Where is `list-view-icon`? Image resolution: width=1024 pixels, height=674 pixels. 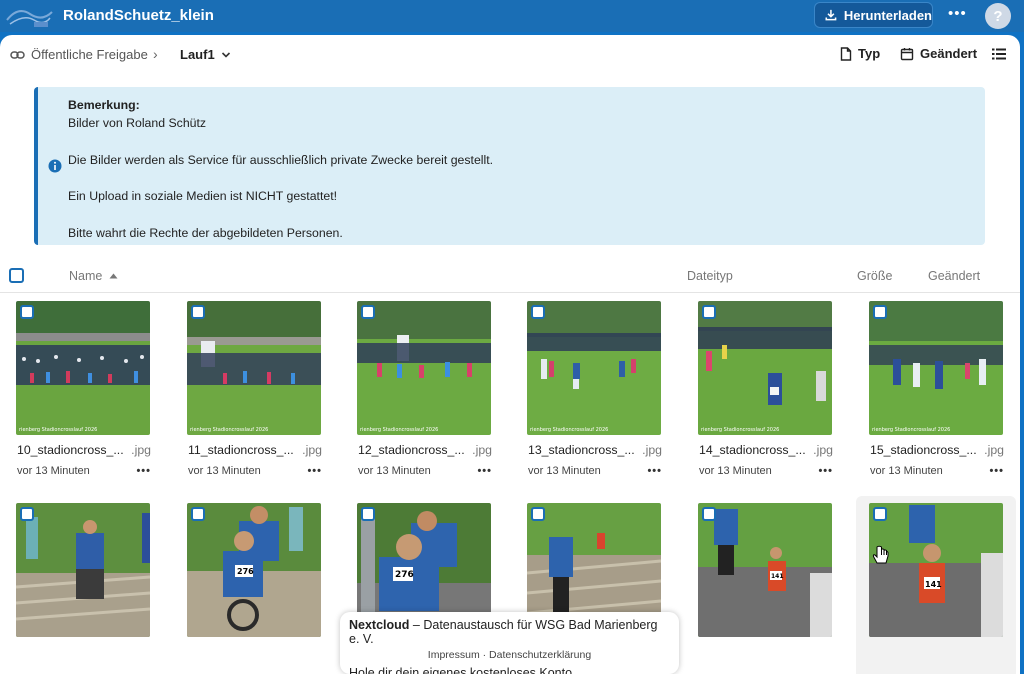
list-view-icon is located at coordinates (999, 54).